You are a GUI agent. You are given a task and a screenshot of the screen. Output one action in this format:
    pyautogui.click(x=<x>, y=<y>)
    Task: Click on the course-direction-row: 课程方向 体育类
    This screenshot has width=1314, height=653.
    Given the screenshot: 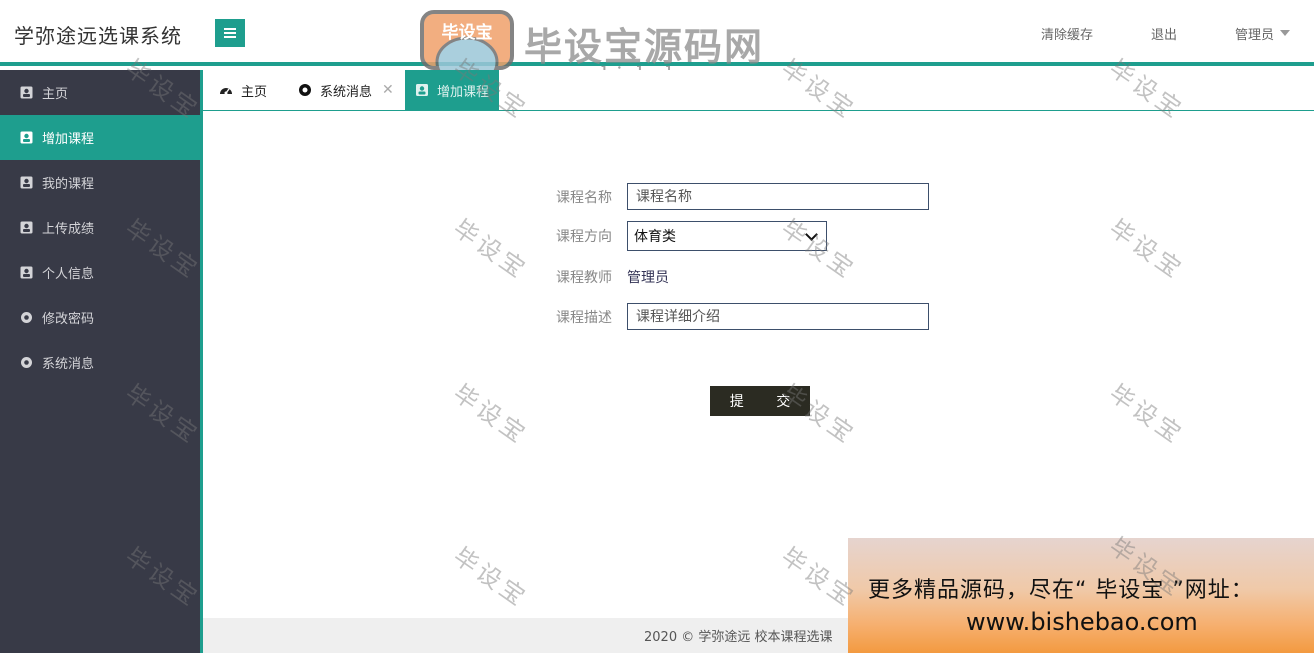 What is the action you would take?
    pyautogui.click(x=691, y=236)
    